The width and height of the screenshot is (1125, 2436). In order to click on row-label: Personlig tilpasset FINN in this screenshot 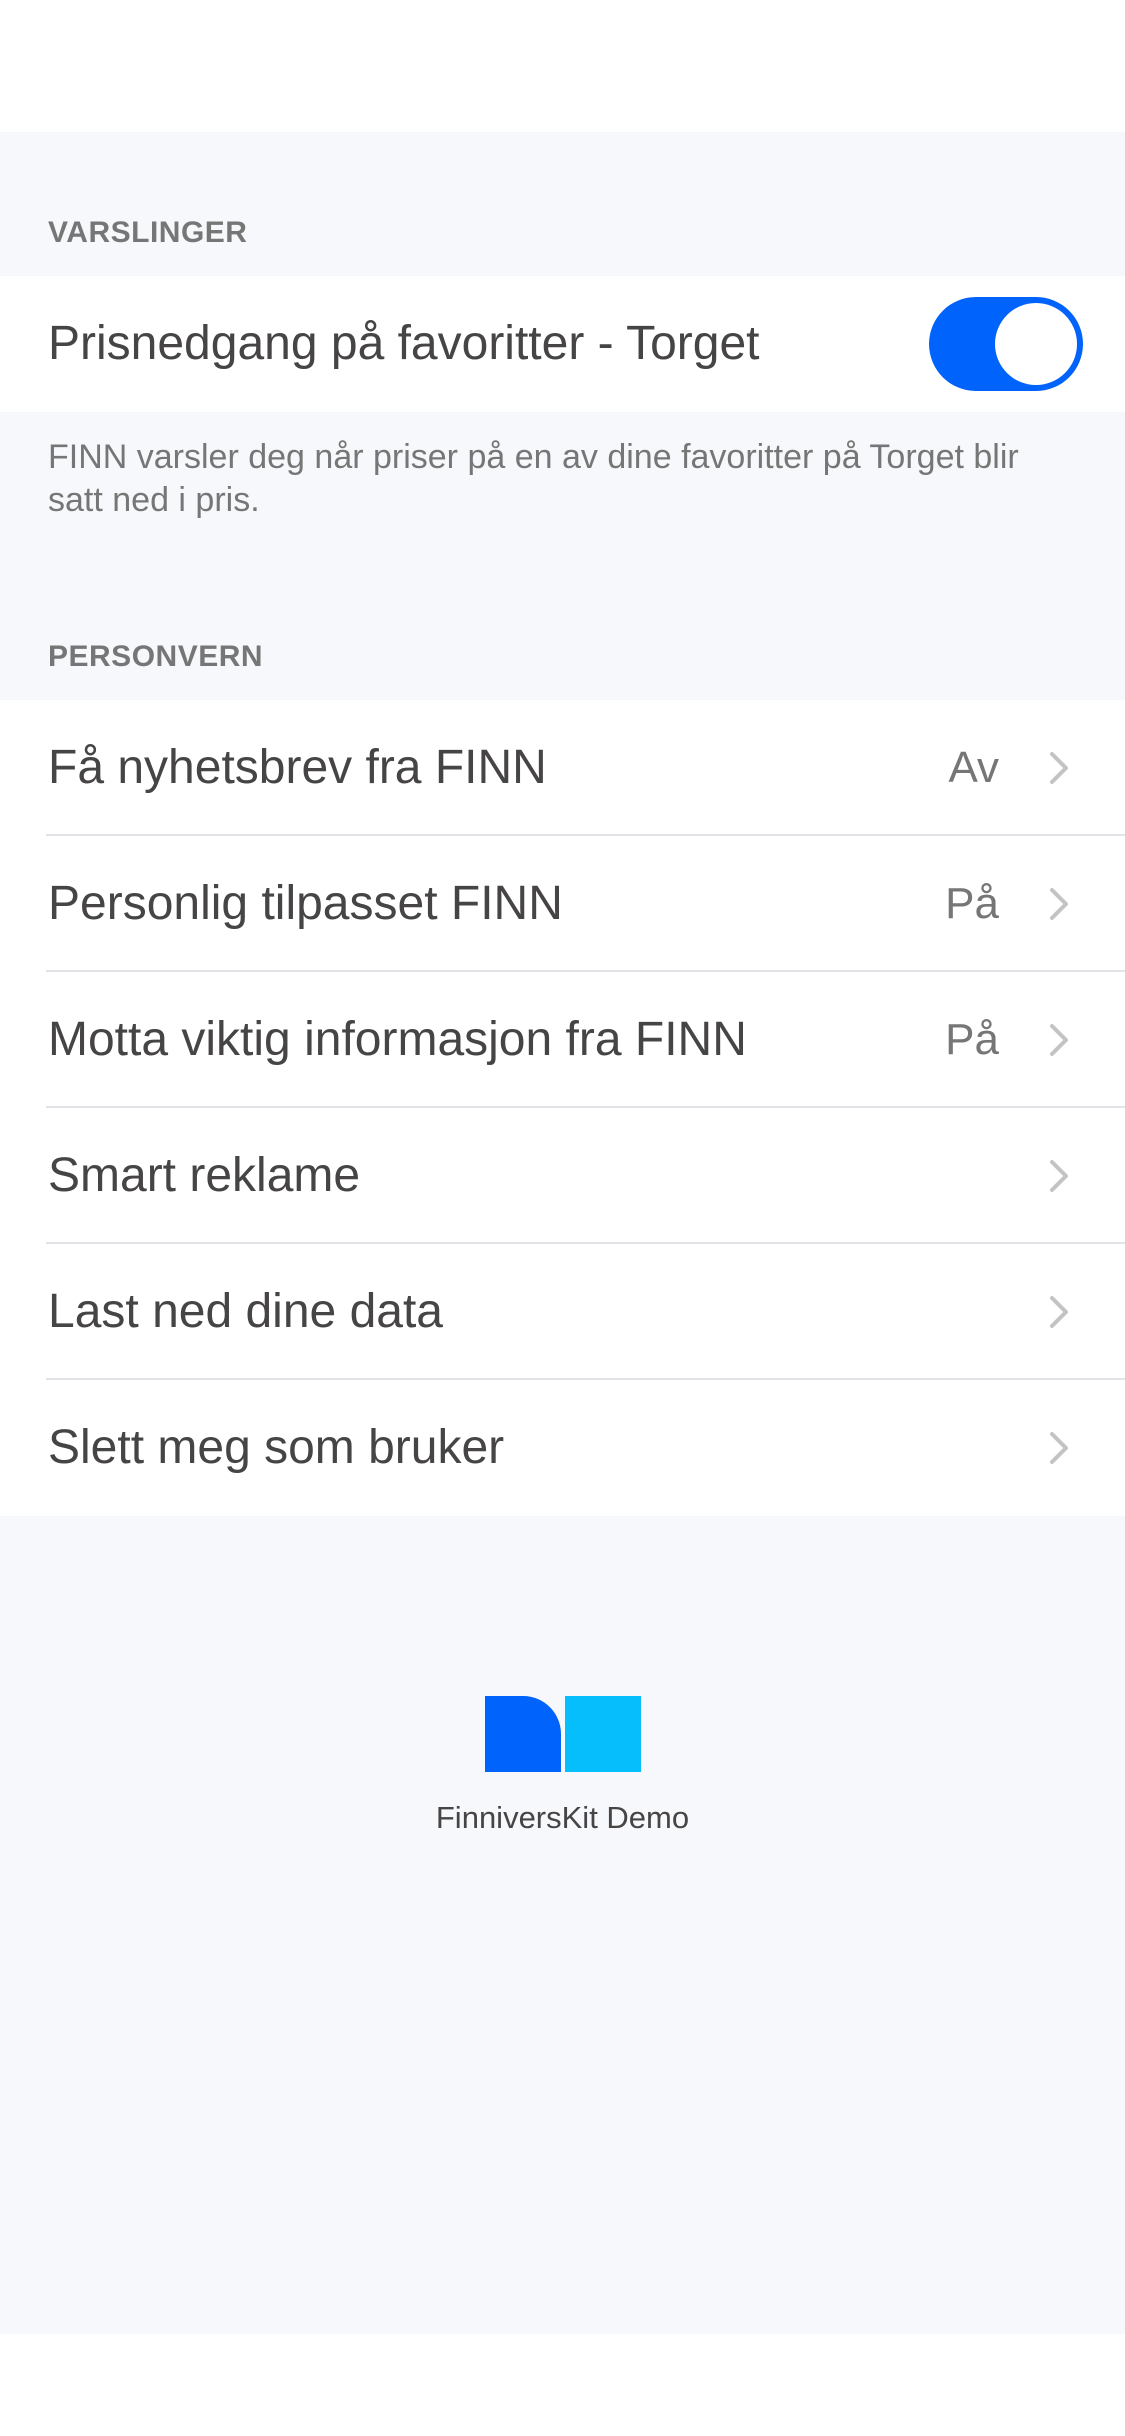, I will do `click(305, 903)`.